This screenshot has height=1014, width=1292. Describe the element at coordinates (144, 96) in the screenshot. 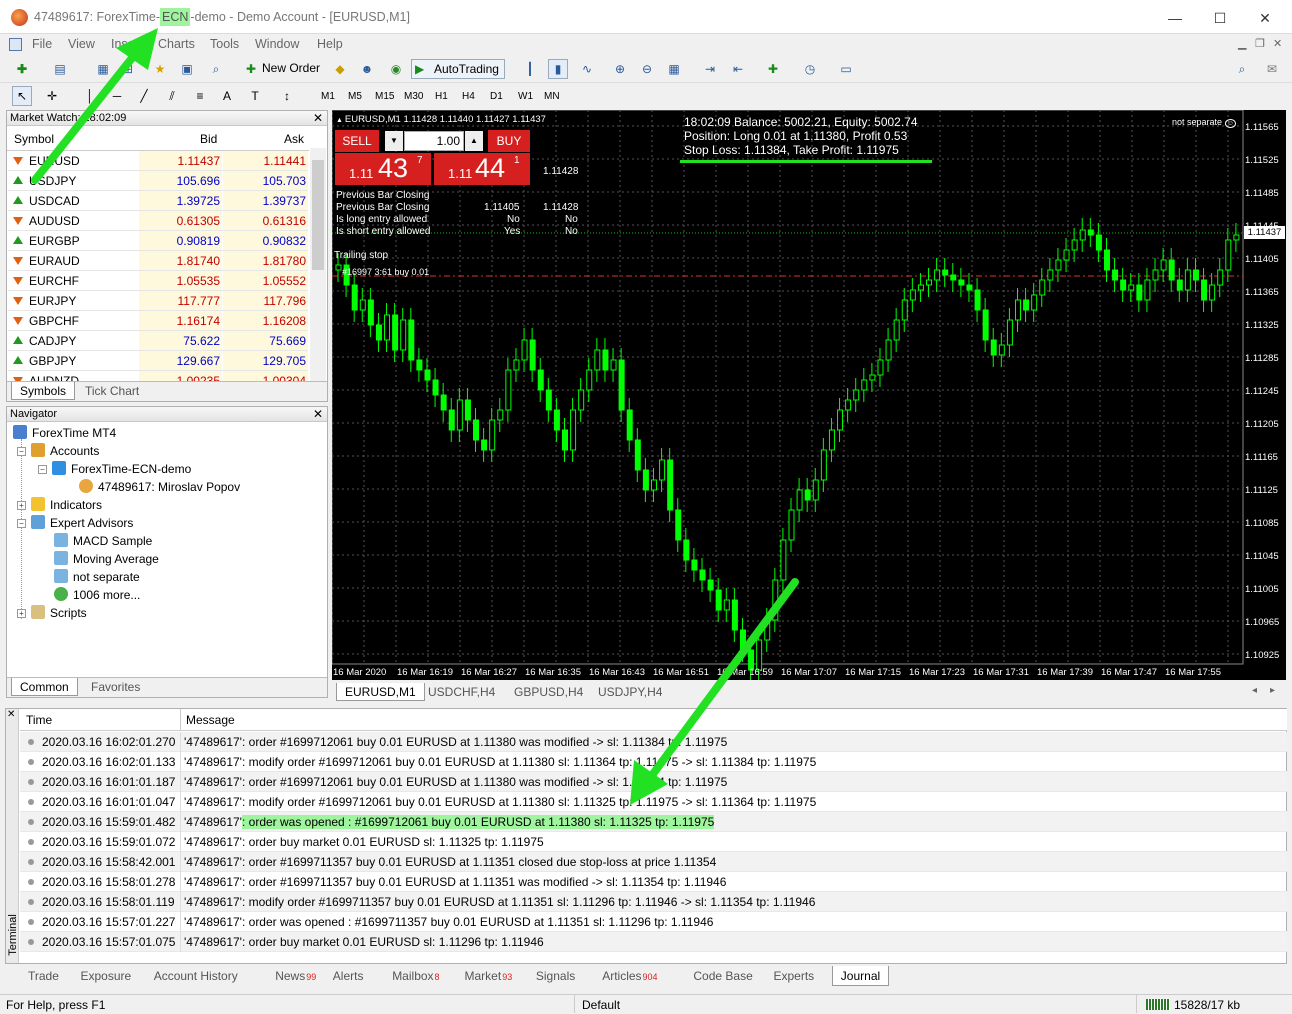

I see `trendline-icon: ╱` at that location.